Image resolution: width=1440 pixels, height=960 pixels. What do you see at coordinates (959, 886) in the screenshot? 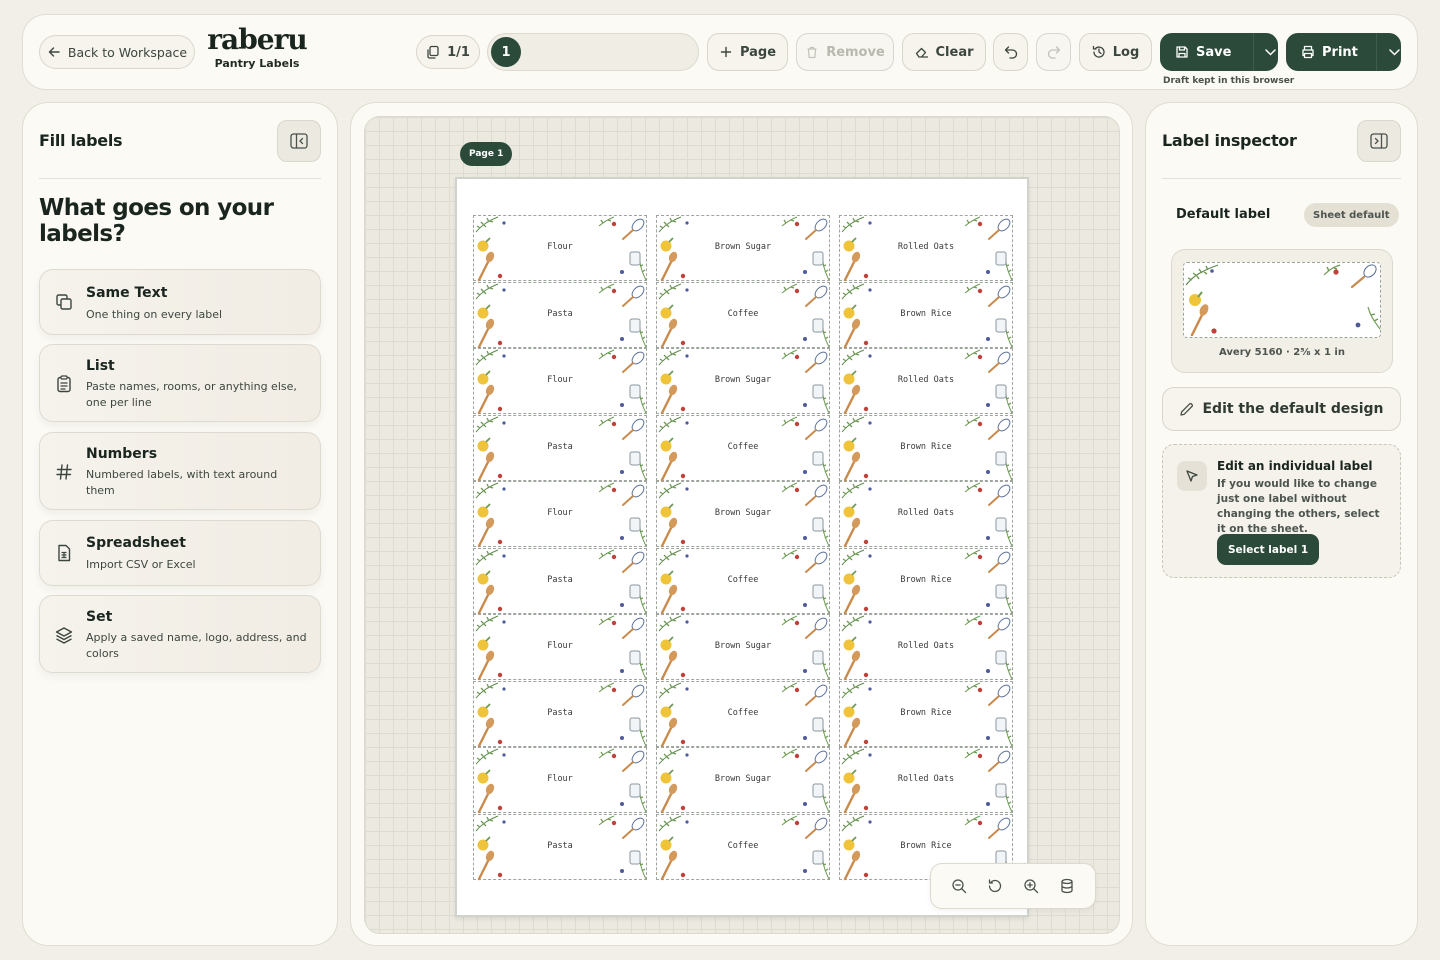
I see `zoom-out-icon` at bounding box center [959, 886].